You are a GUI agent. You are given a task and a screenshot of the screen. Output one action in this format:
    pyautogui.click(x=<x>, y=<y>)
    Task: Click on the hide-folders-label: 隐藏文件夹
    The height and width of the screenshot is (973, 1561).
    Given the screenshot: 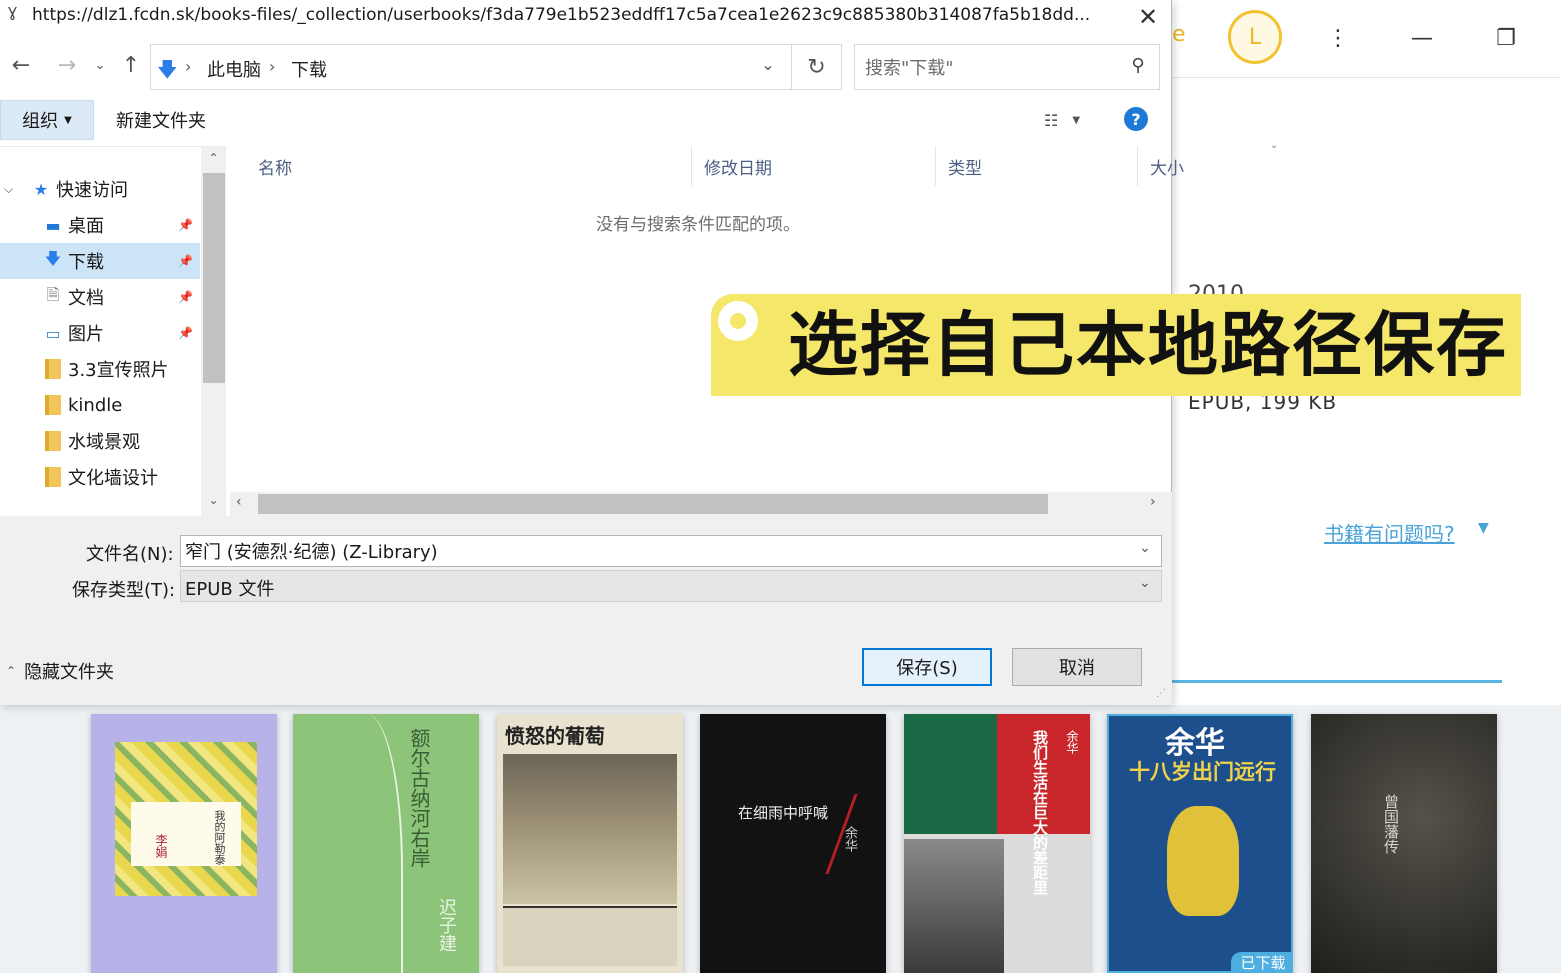 What is the action you would take?
    pyautogui.click(x=69, y=672)
    